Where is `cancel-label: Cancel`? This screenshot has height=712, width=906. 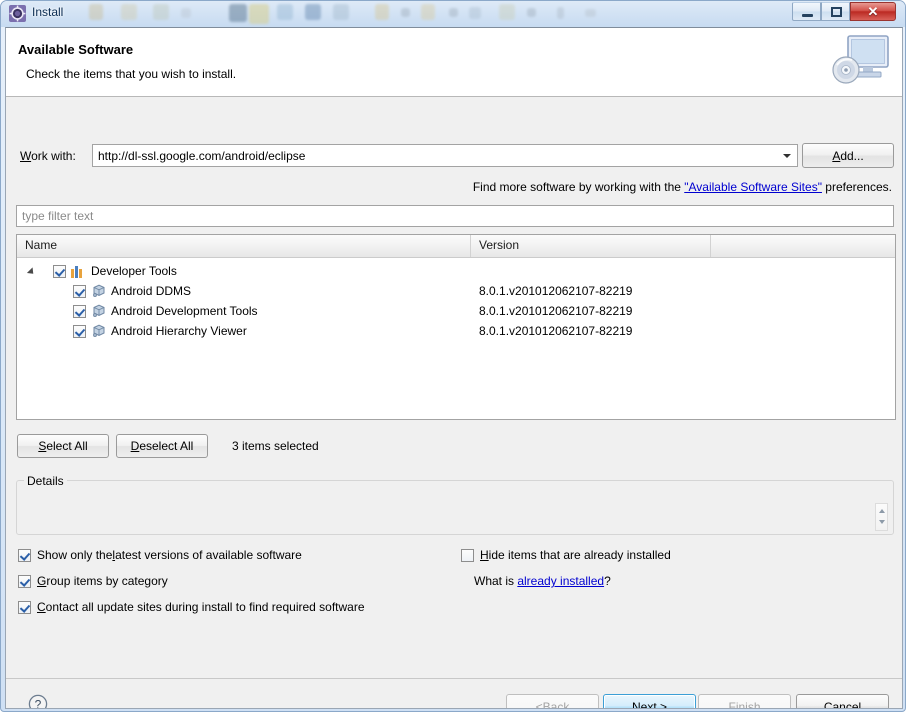 cancel-label: Cancel is located at coordinates (842, 704).